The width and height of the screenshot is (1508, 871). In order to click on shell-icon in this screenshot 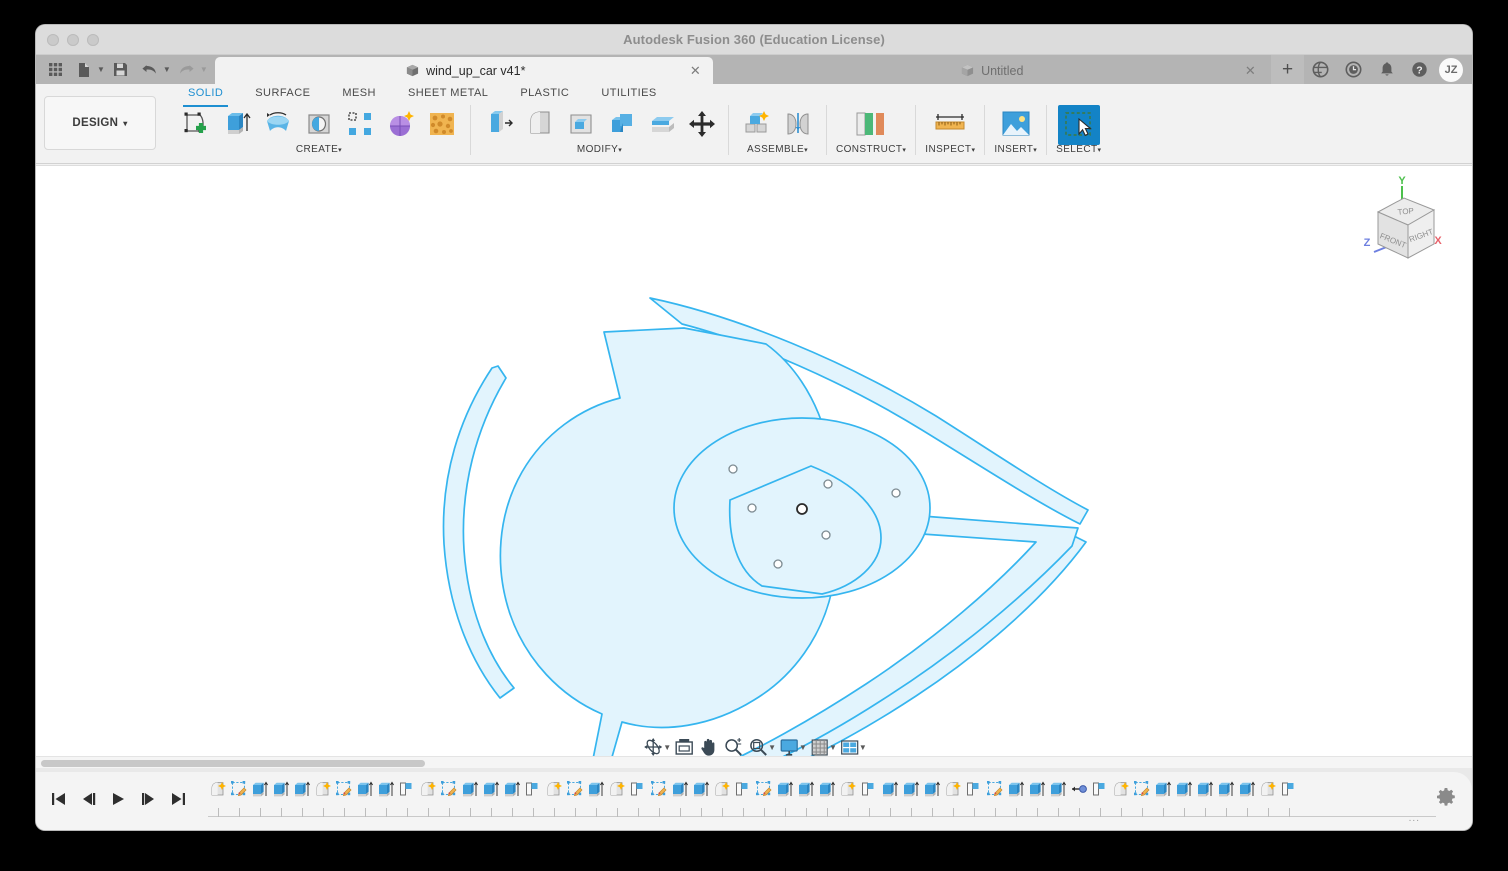, I will do `click(581, 124)`.